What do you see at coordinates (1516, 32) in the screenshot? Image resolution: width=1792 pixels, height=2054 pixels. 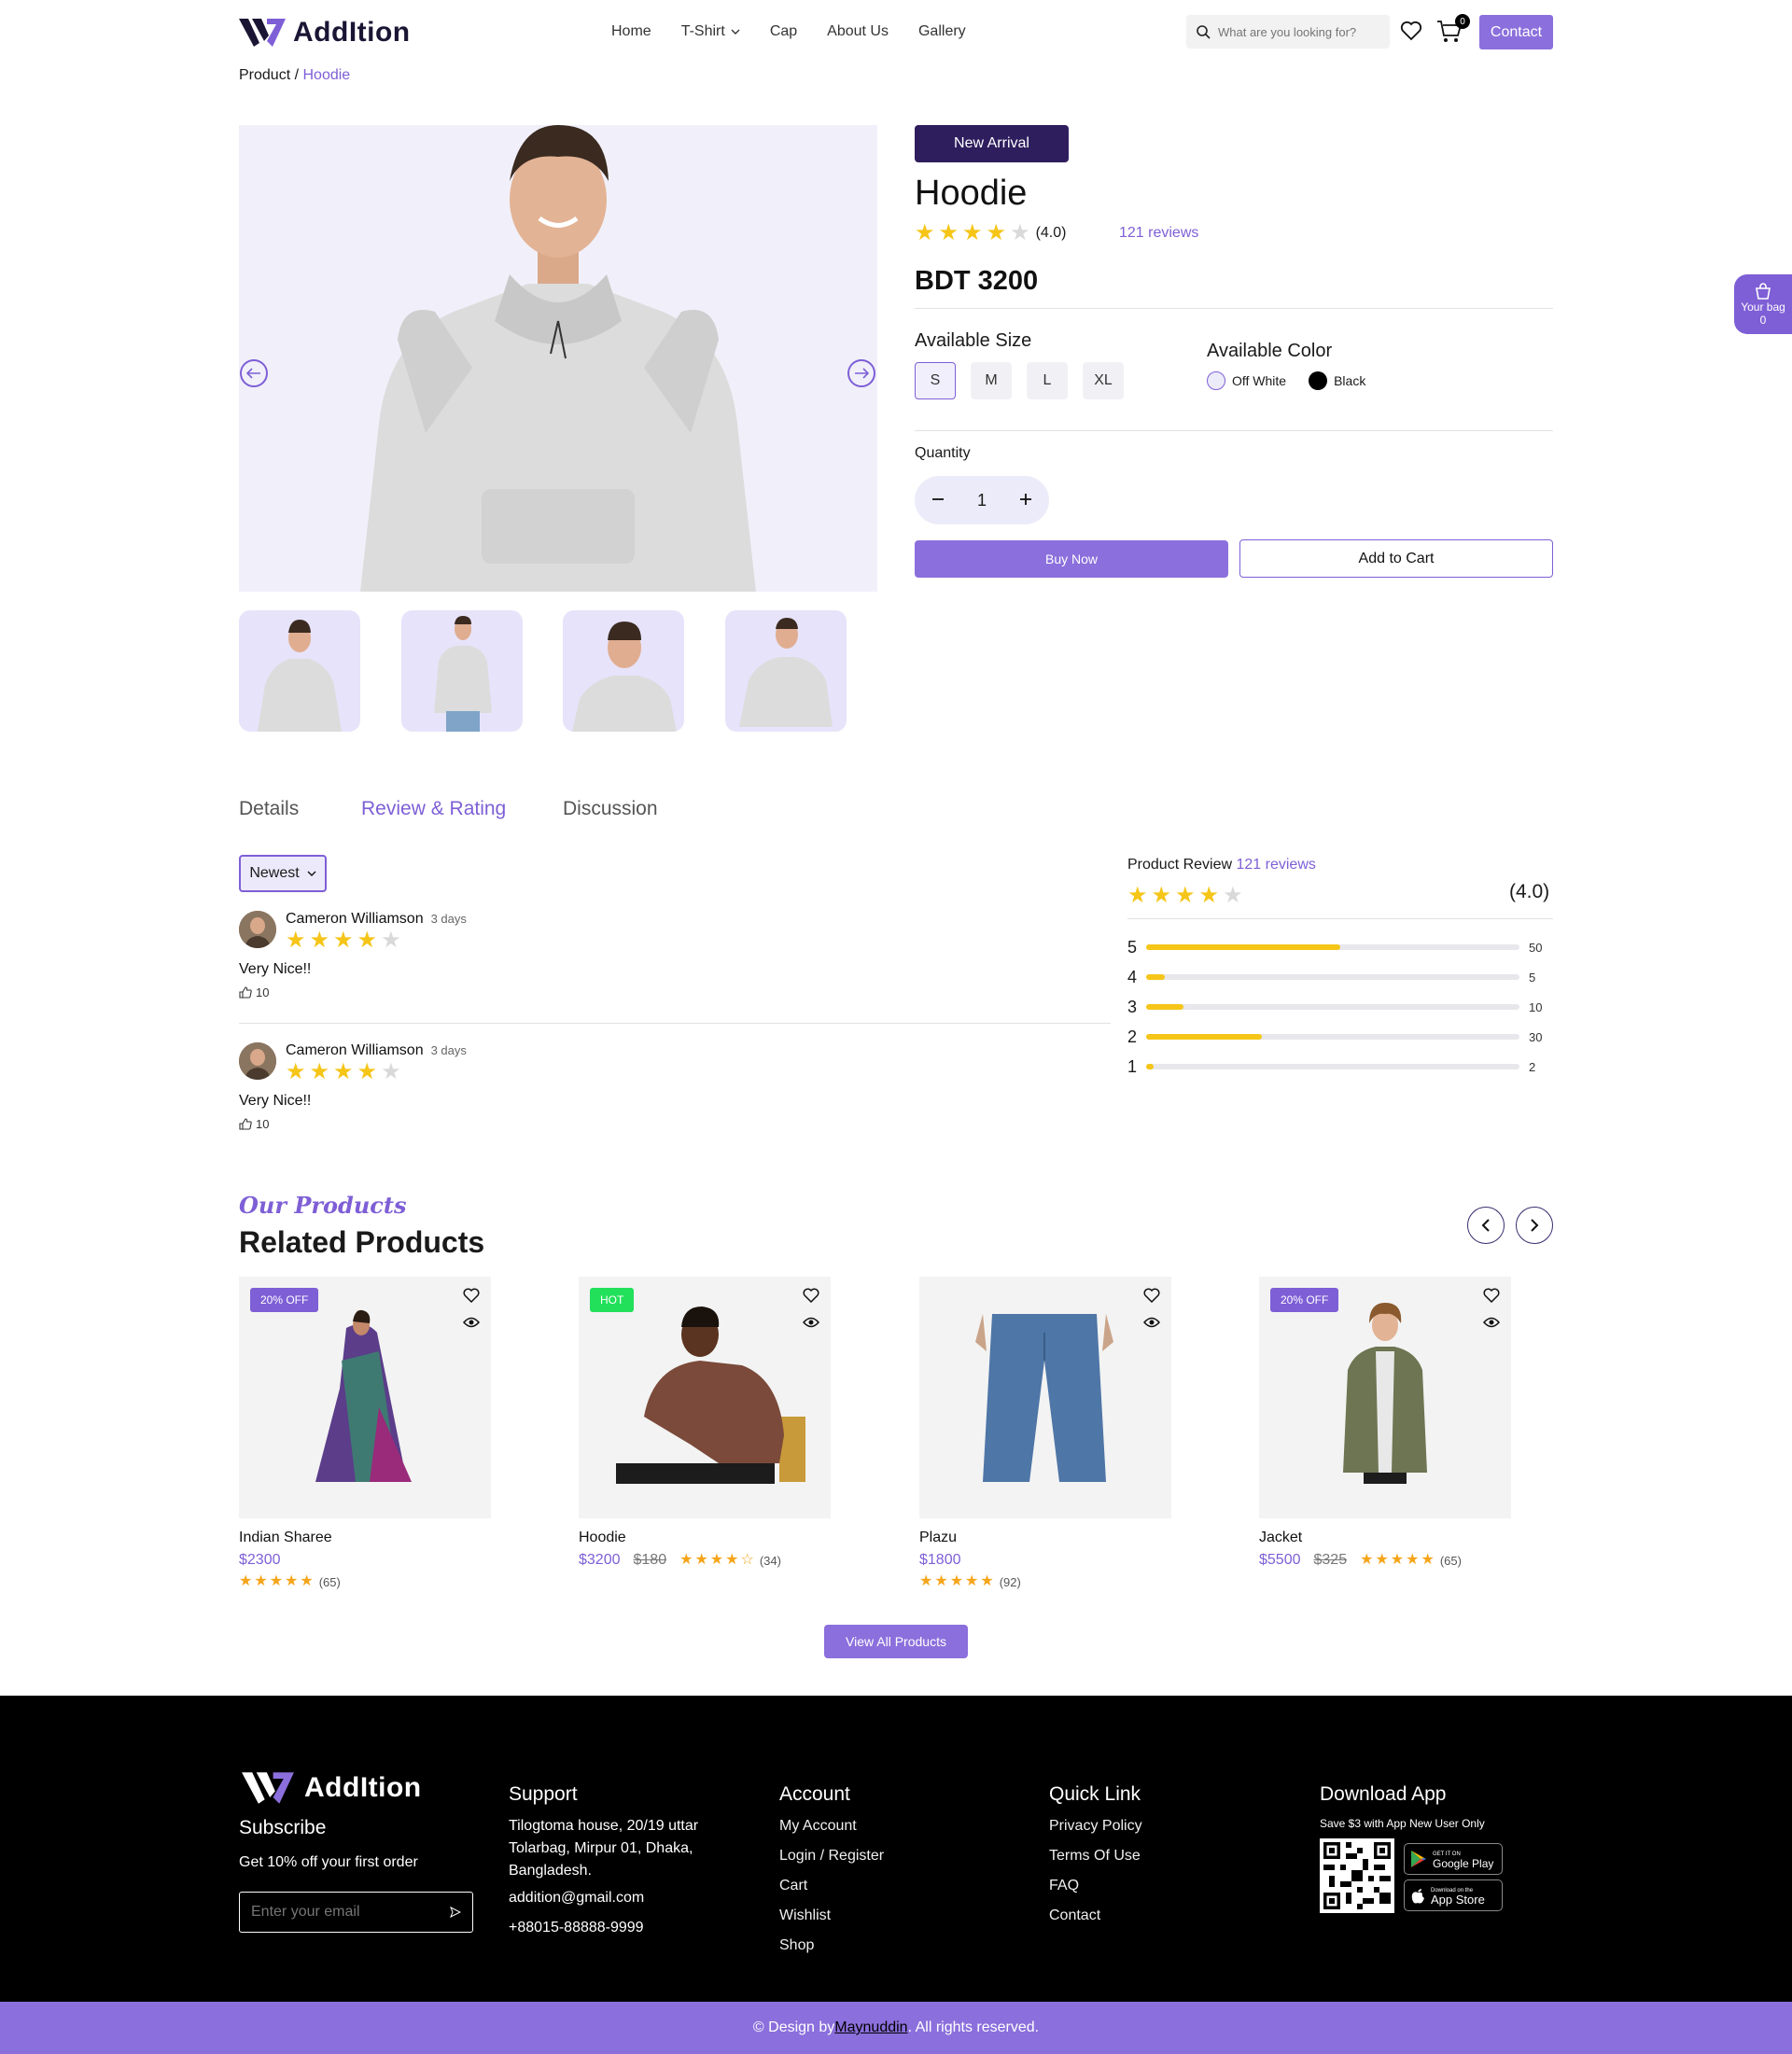 I see `contact-button: Contact` at bounding box center [1516, 32].